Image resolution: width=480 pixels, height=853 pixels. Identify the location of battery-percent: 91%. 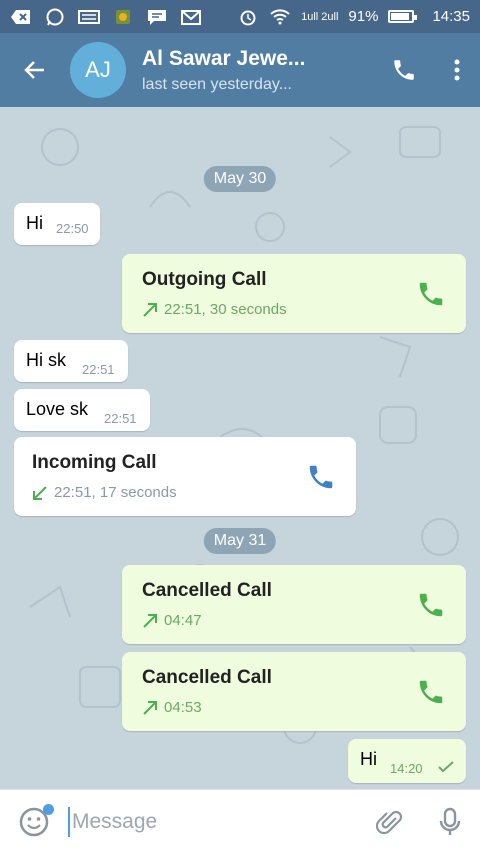
(363, 16).